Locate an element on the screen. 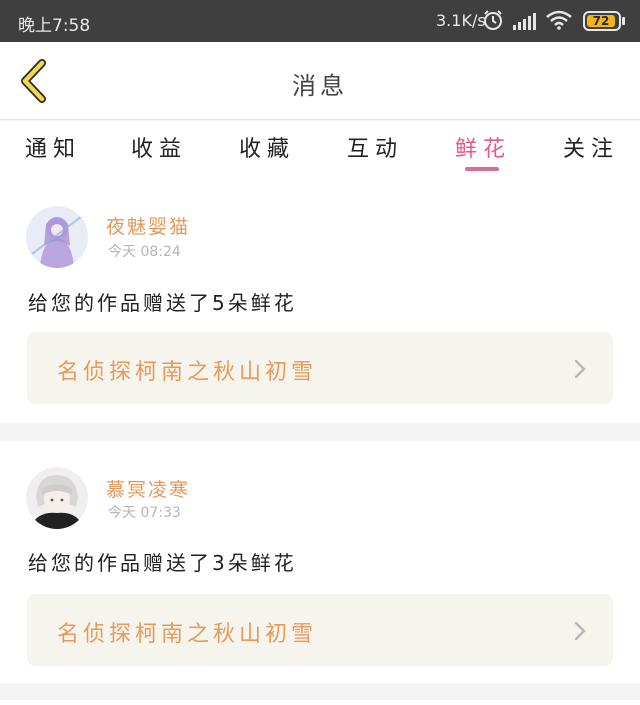  status-net-speed: 3.1K/s is located at coordinates (461, 20).